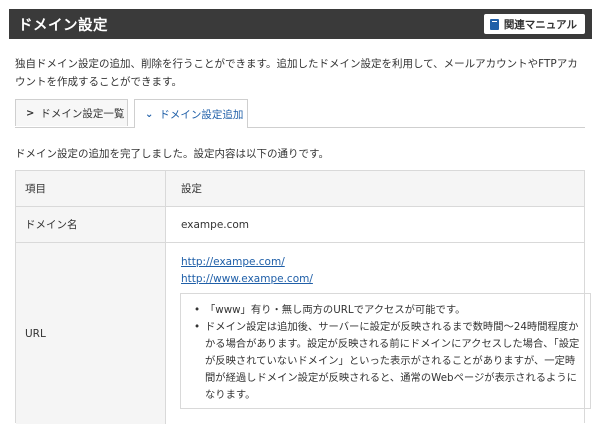 The image size is (600, 424). What do you see at coordinates (172, 154) in the screenshot?
I see `completion-message: ドメイン設定の追加を完了しました。設定内容は以下の通りです。` at bounding box center [172, 154].